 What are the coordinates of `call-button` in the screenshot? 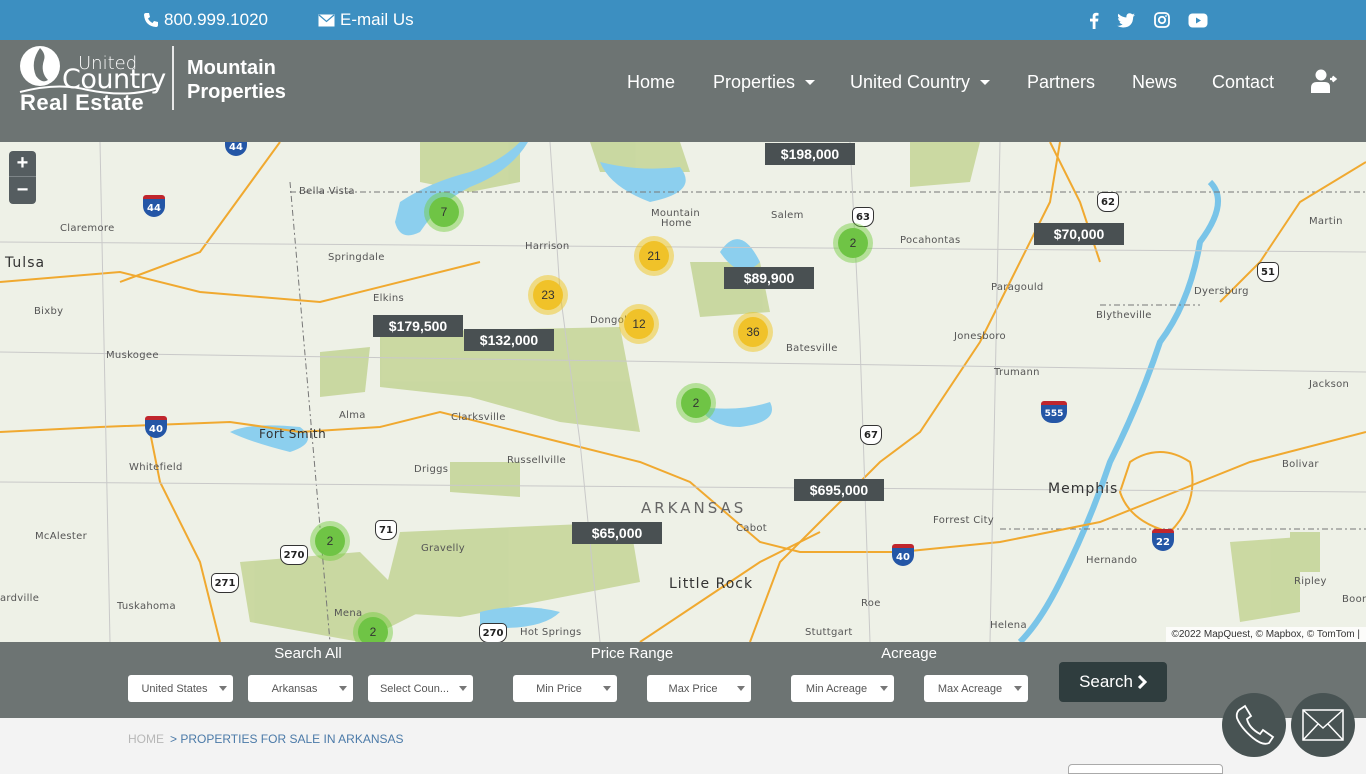 It's located at (1254, 725).